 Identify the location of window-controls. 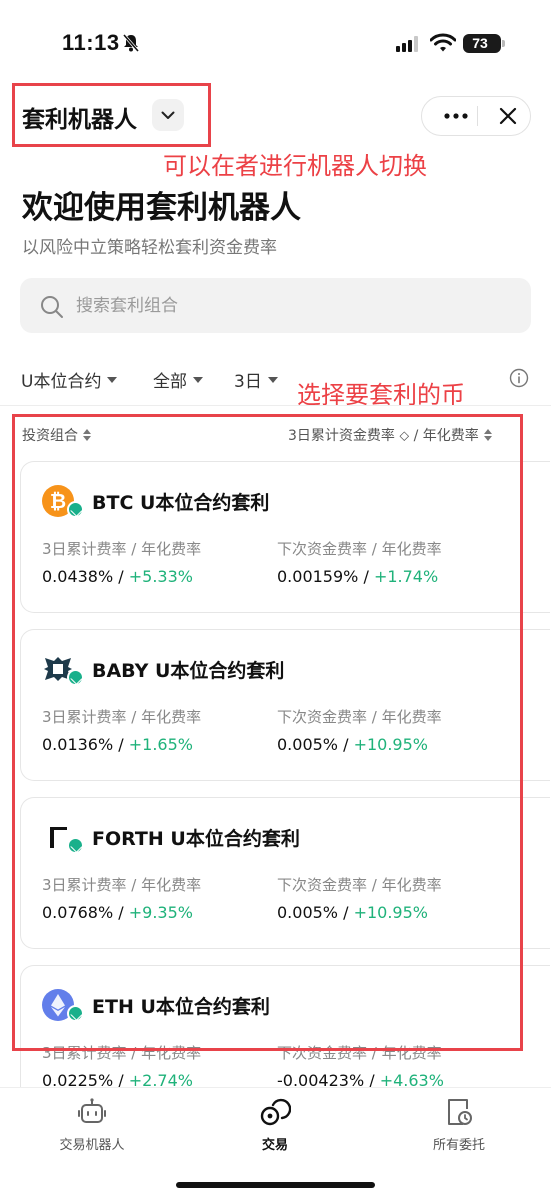
(476, 116).